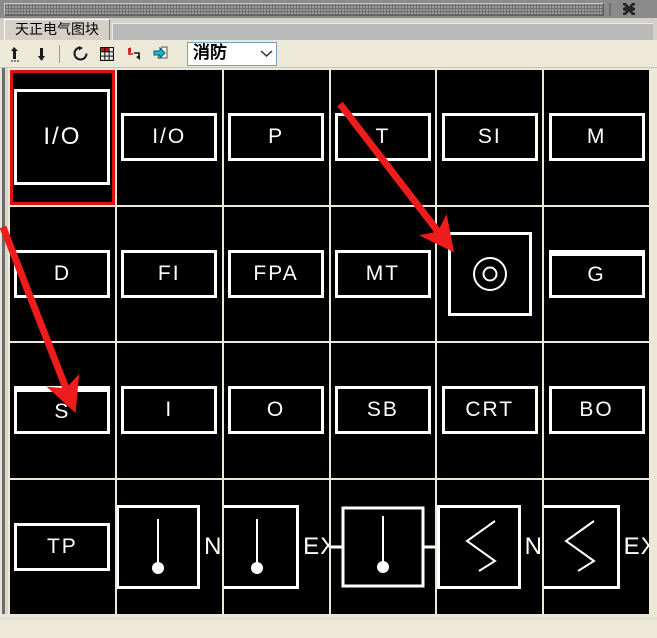  I want to click on block-outside-label: EX, so click(636, 546).